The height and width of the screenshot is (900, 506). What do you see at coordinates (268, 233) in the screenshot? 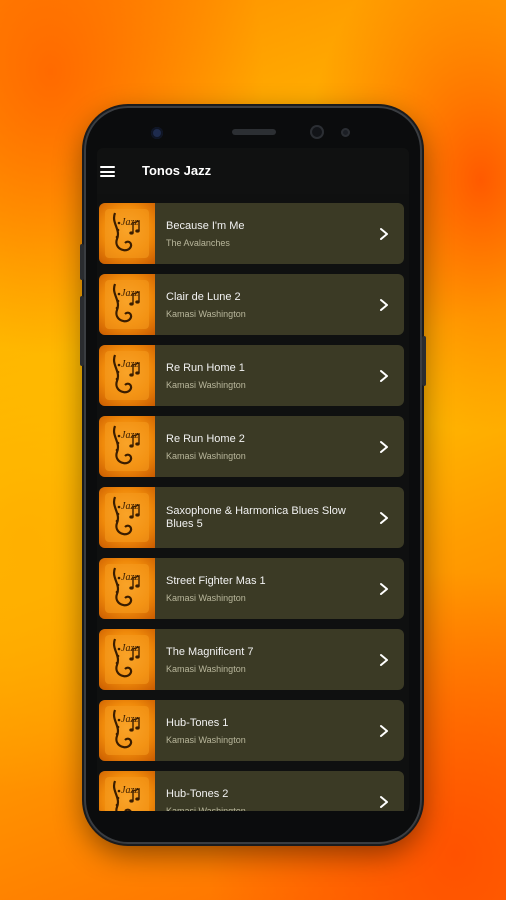
I see `track-text: Because I'm Me The Avalanches` at bounding box center [268, 233].